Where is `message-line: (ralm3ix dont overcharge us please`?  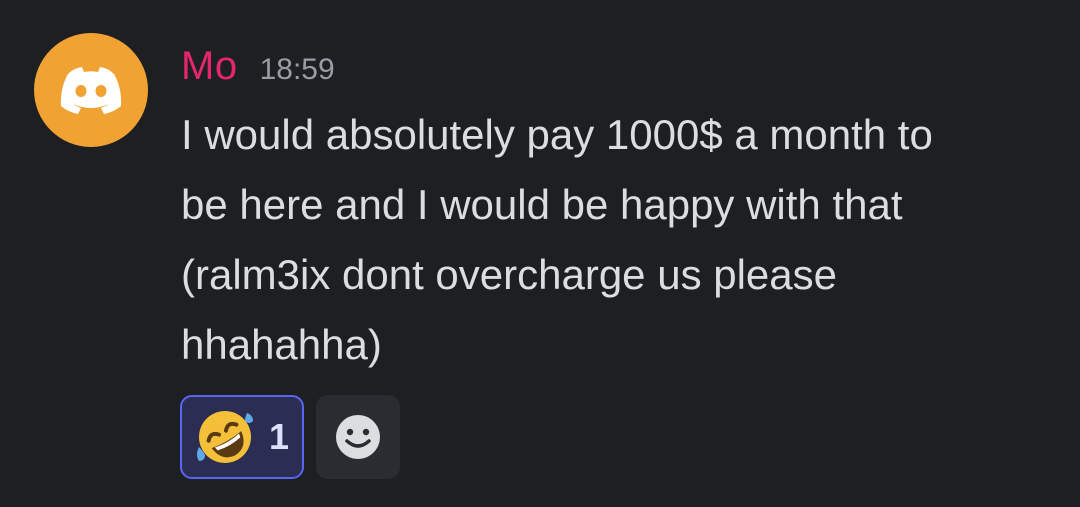 message-line: (ralm3ix dont overcharge us please is located at coordinates (509, 274).